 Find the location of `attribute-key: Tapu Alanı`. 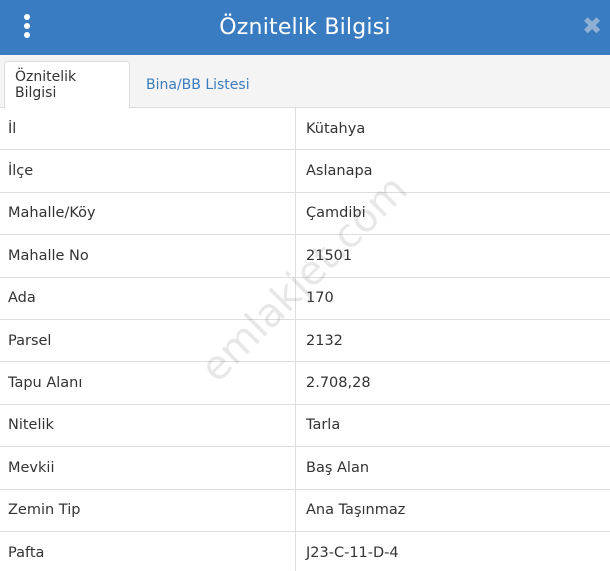

attribute-key: Tapu Alanı is located at coordinates (45, 383).